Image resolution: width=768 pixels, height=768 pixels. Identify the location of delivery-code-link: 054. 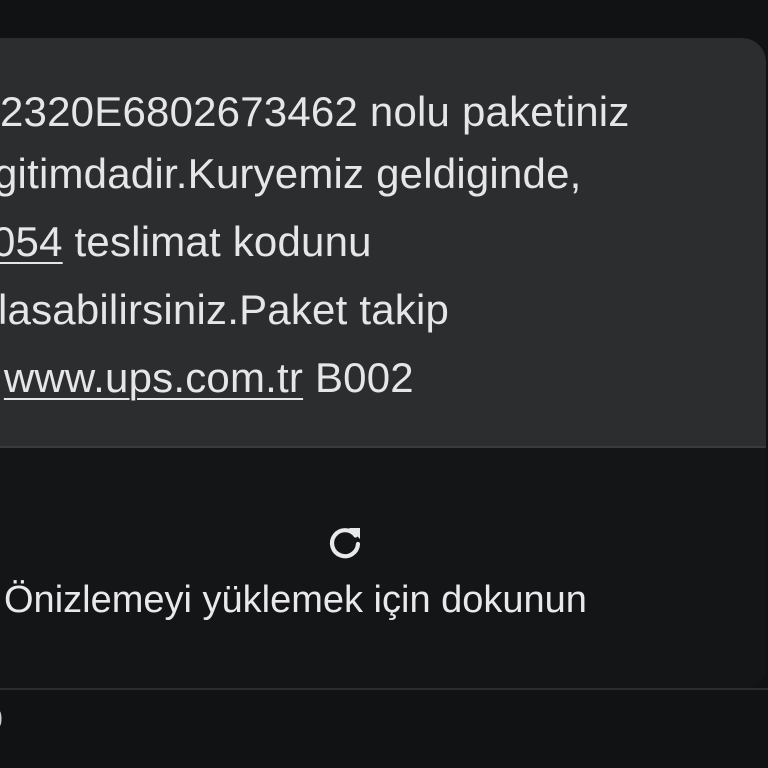
(31, 241).